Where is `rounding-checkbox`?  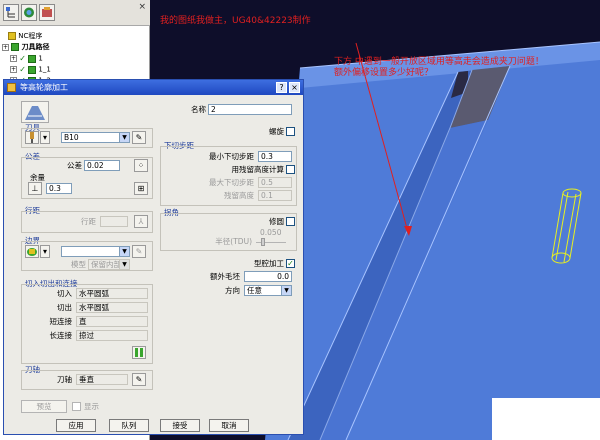 rounding-checkbox is located at coordinates (290, 221).